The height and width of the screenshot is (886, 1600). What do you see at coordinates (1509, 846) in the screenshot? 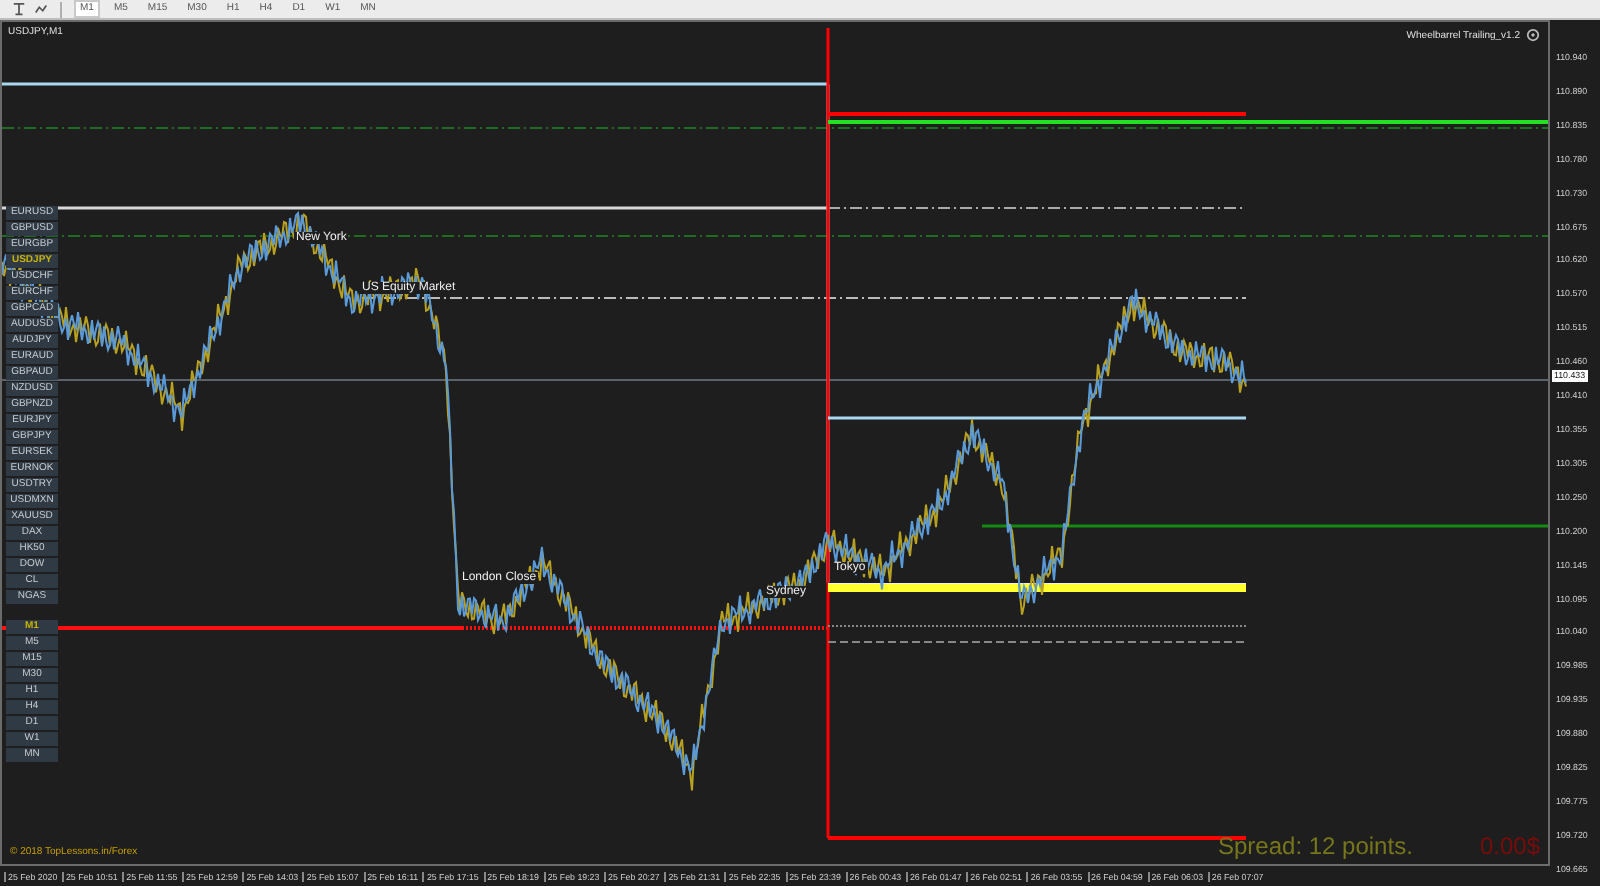
I see `profit-text: 0.00$` at bounding box center [1509, 846].